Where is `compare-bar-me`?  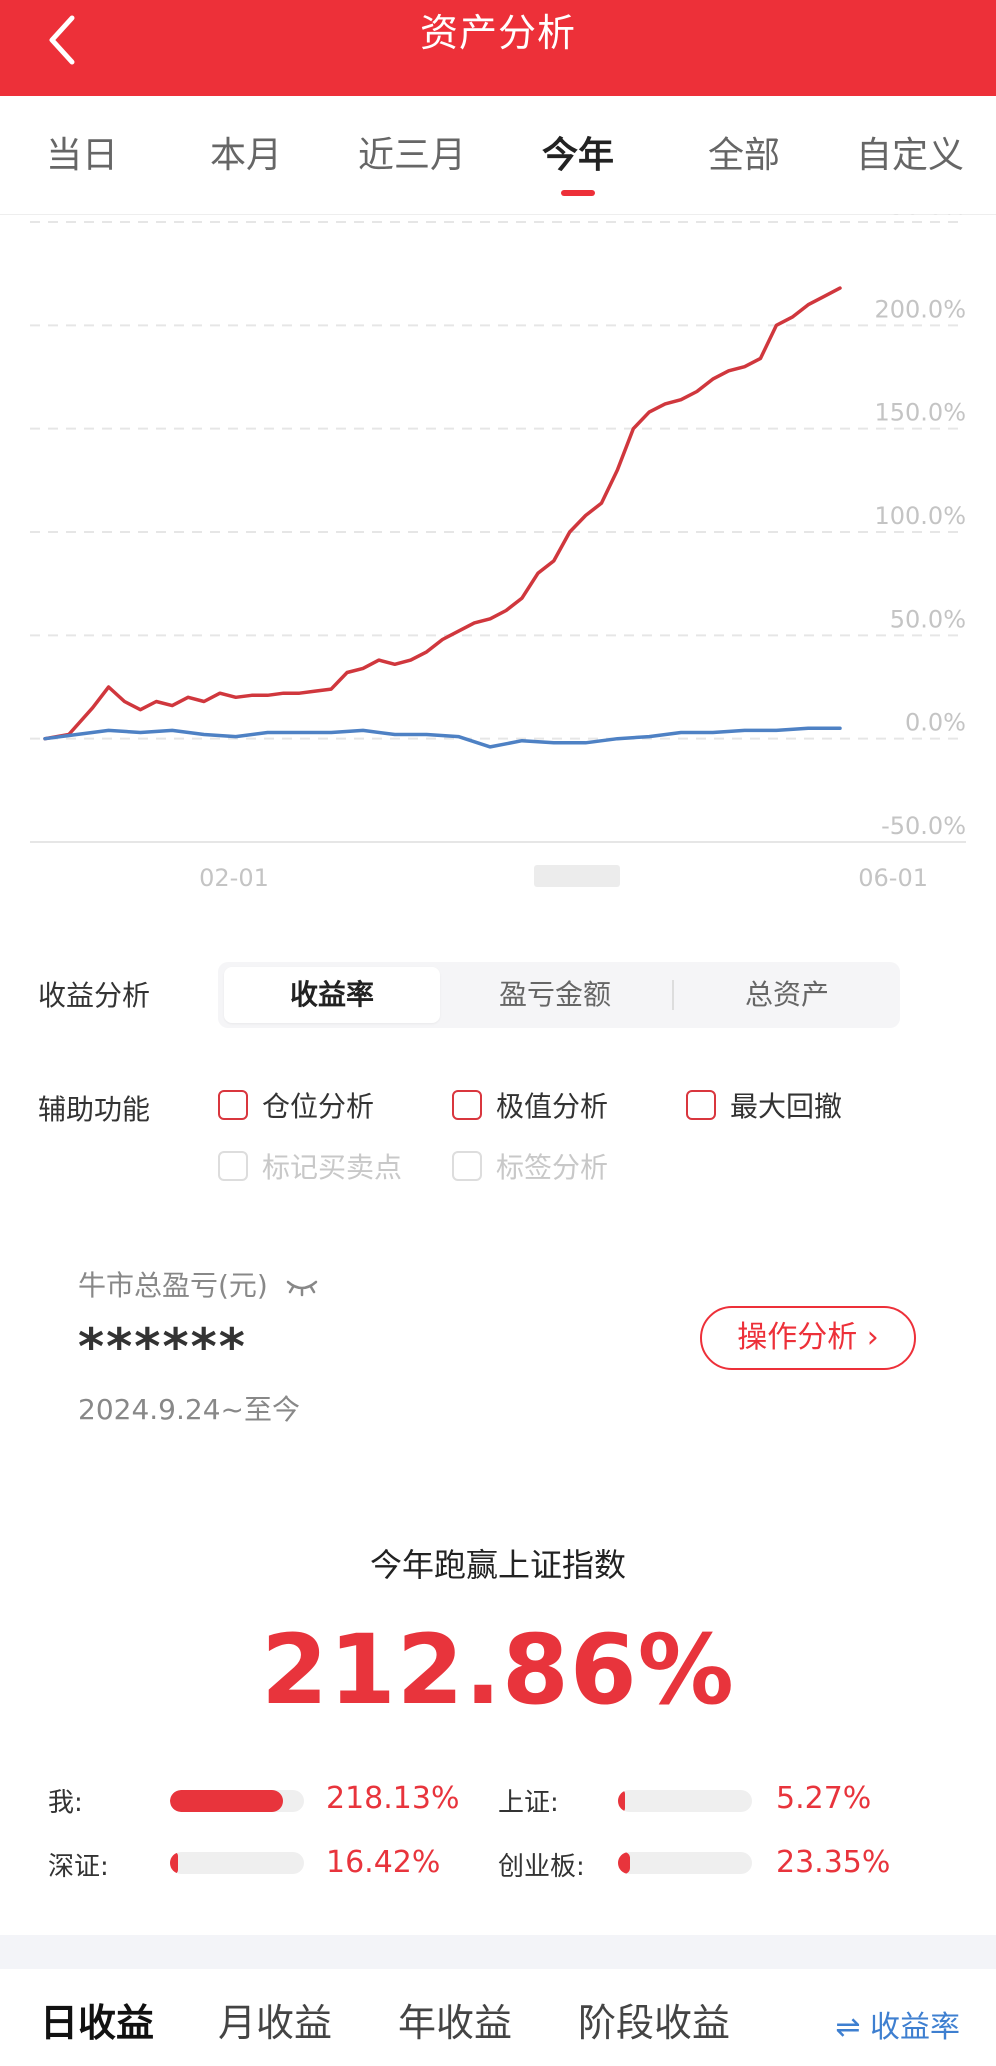
compare-bar-me is located at coordinates (237, 1801).